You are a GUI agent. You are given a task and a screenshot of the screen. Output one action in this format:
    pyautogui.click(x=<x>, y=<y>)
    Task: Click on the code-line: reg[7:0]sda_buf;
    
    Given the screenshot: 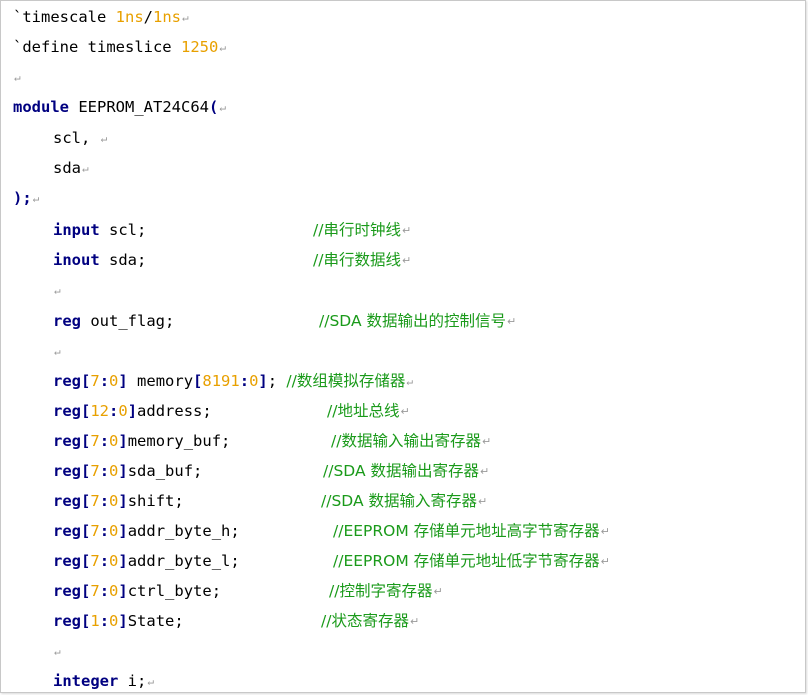 What is the action you would take?
    pyautogui.click(x=128, y=471)
    